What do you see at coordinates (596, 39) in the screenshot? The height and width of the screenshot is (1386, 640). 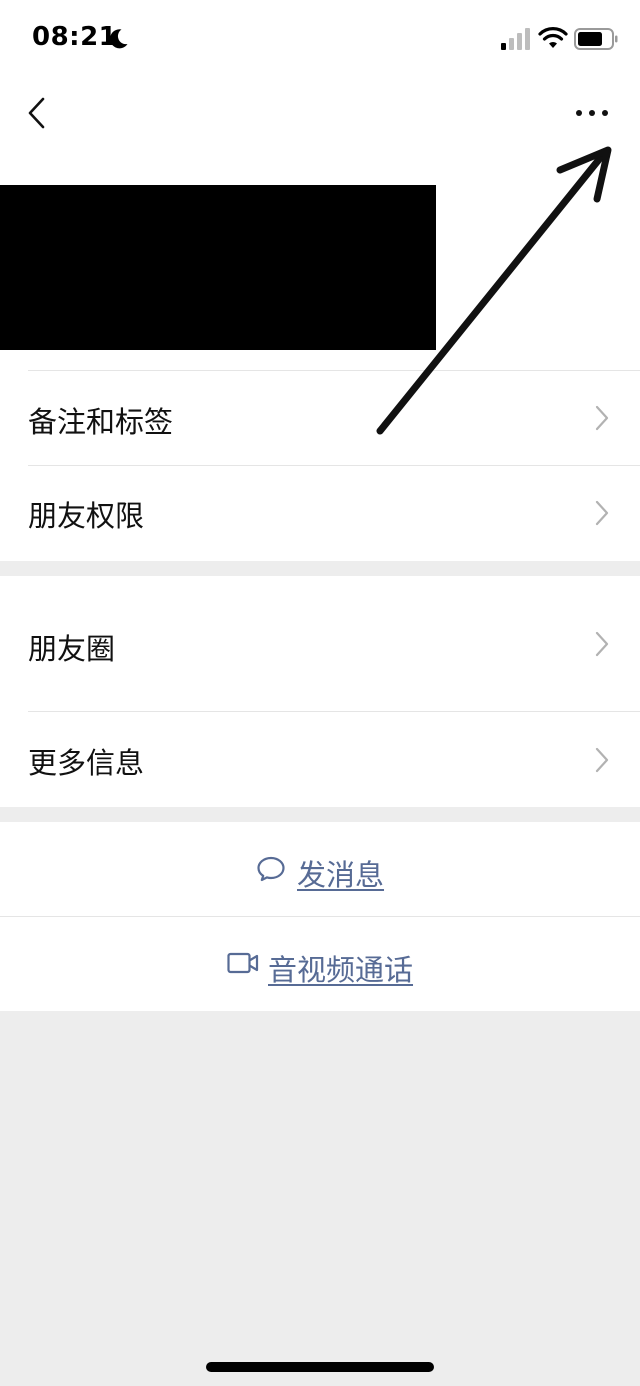 I see `battery-icon` at bounding box center [596, 39].